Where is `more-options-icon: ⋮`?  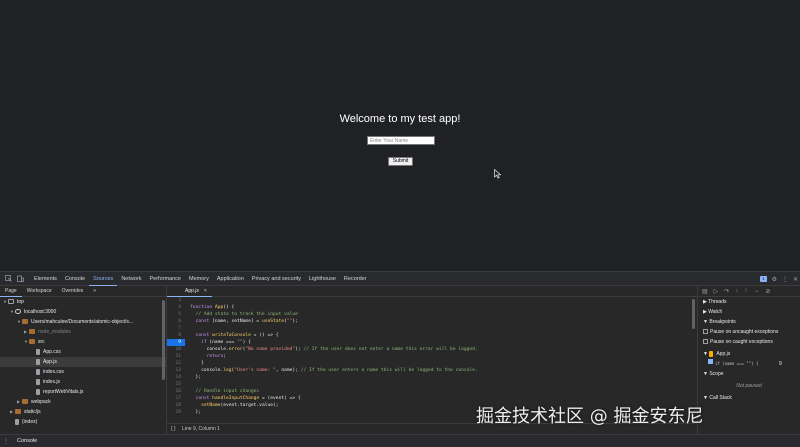
more-options-icon: ⋮ is located at coordinates (785, 279).